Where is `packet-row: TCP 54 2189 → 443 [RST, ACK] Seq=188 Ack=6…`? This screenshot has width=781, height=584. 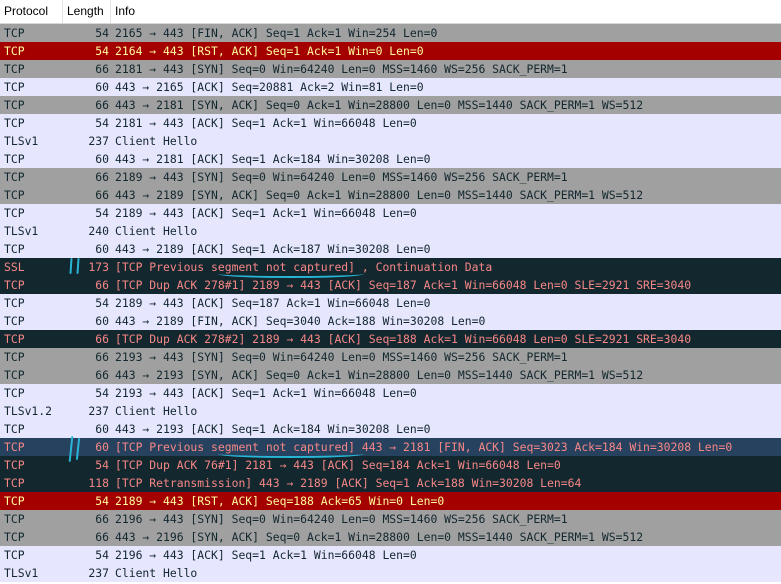 packet-row: TCP 54 2189 → 443 [RST, ACK] Seq=188 Ack=6… is located at coordinates (390, 501).